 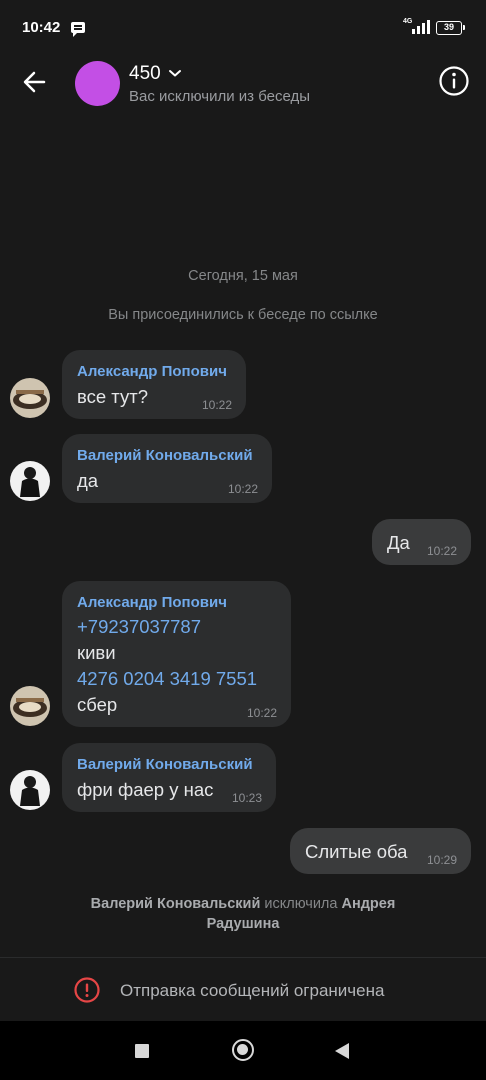 What do you see at coordinates (342, 1051) in the screenshot?
I see `nav-back-icon` at bounding box center [342, 1051].